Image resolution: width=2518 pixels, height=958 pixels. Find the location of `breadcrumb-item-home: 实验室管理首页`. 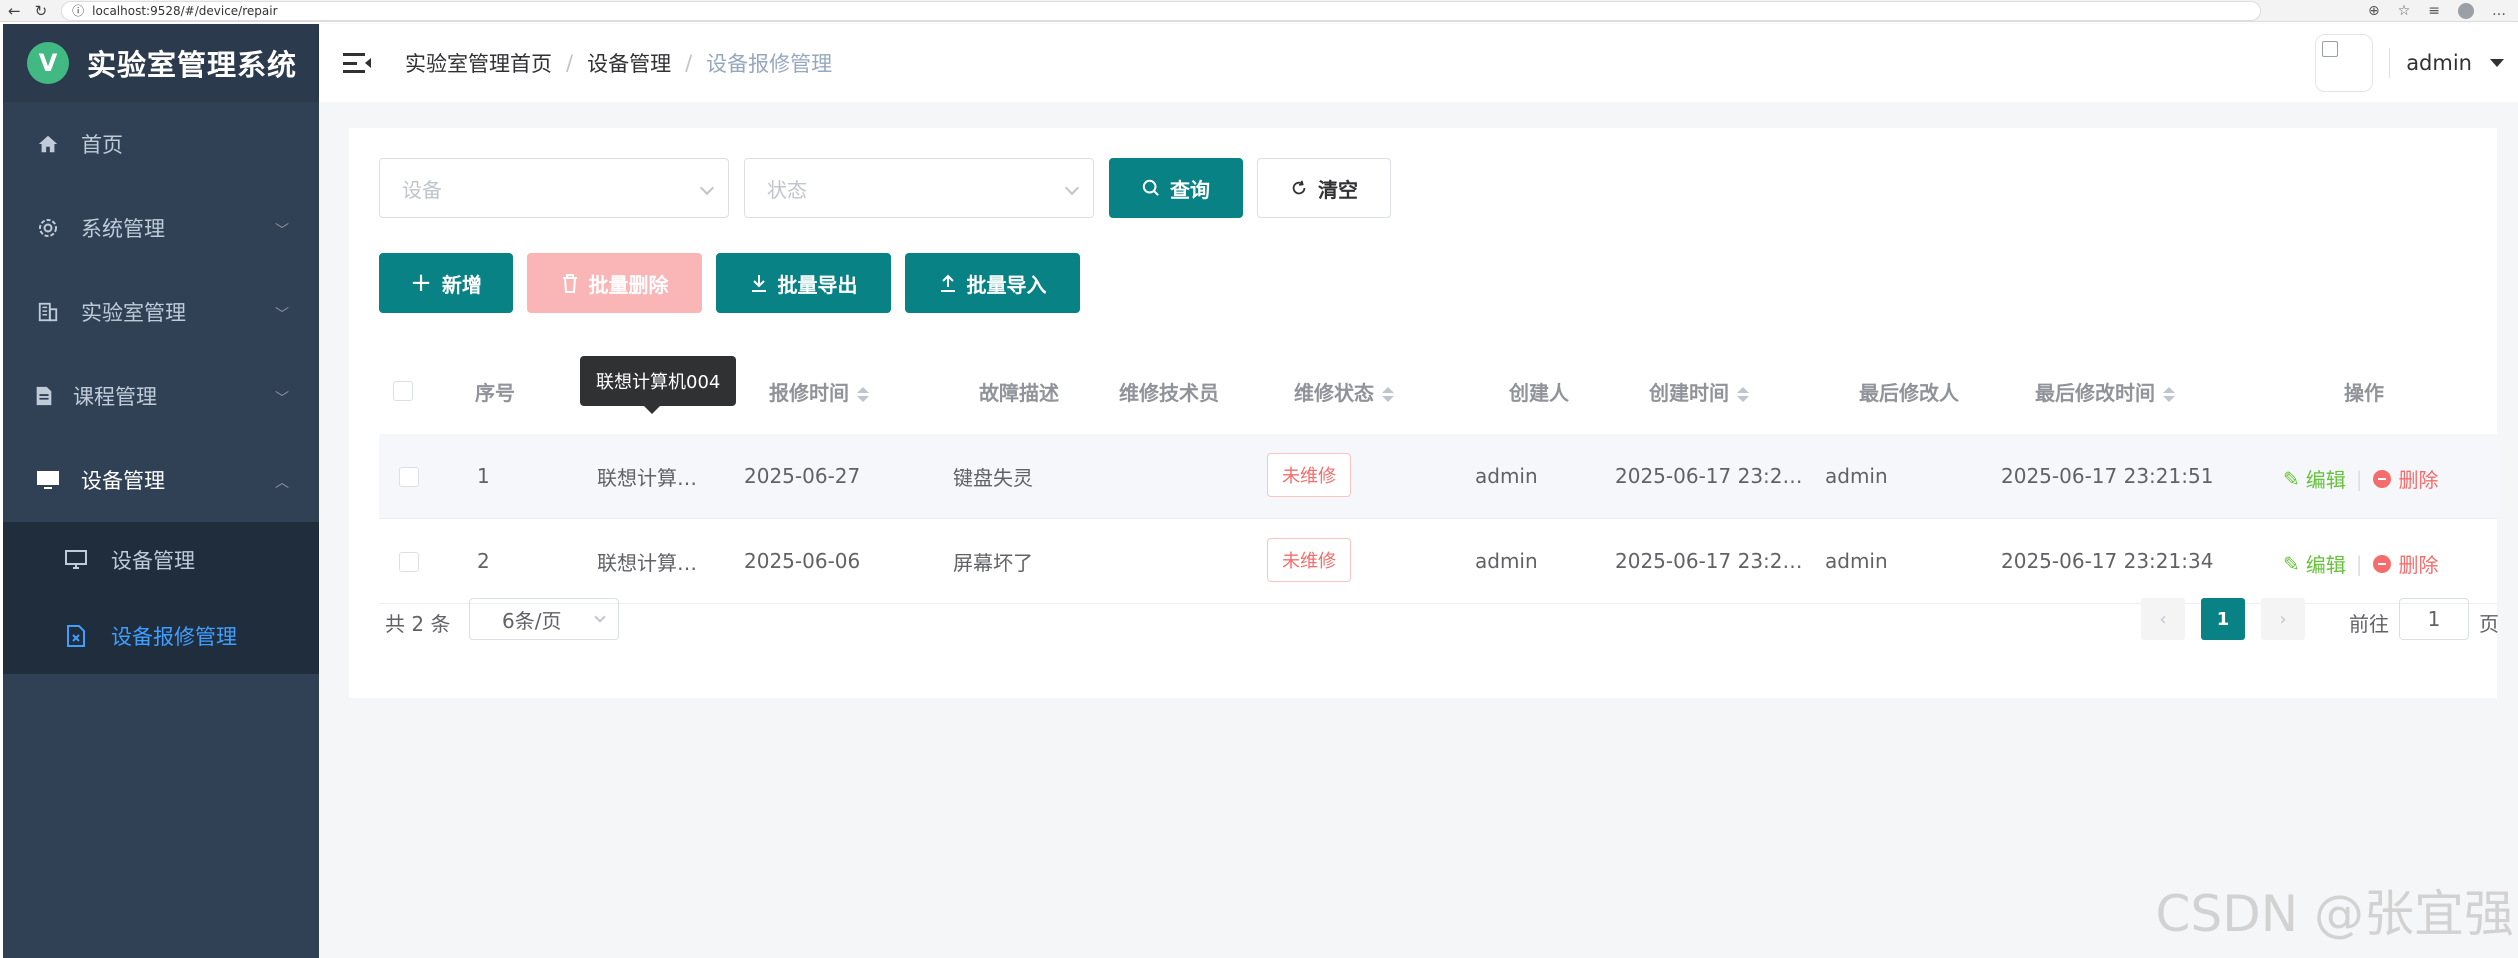

breadcrumb-item-home: 实验室管理首页 is located at coordinates (478, 63).